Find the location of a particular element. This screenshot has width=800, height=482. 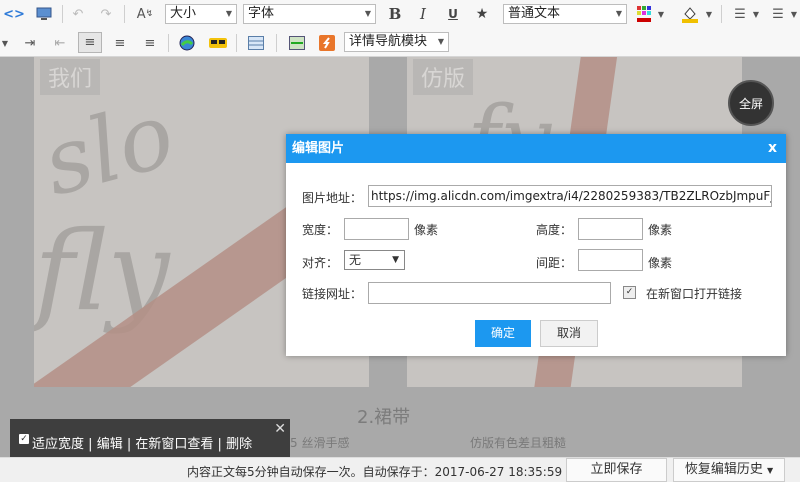

subcaption-left: 5 丝滑手感 is located at coordinates (320, 443).